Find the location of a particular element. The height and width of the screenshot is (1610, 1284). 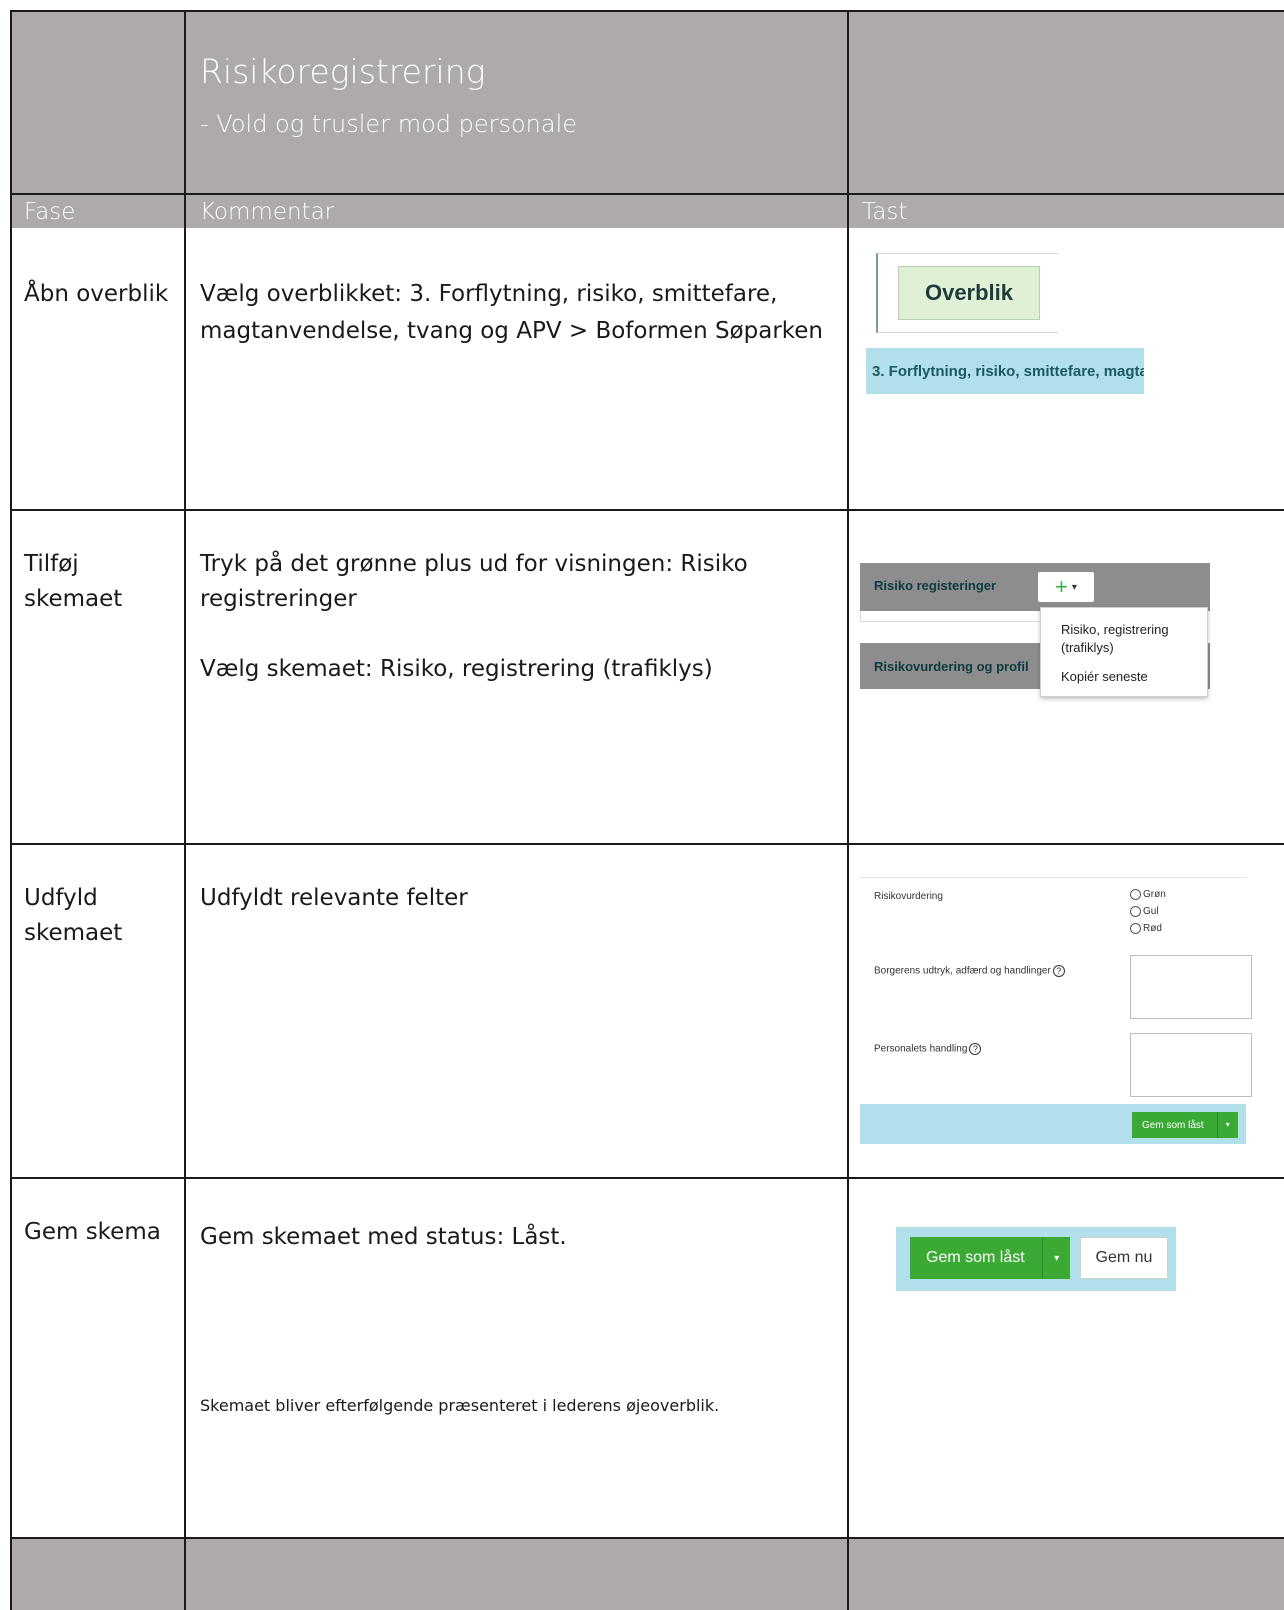

table-border-left is located at coordinates (11, 810).